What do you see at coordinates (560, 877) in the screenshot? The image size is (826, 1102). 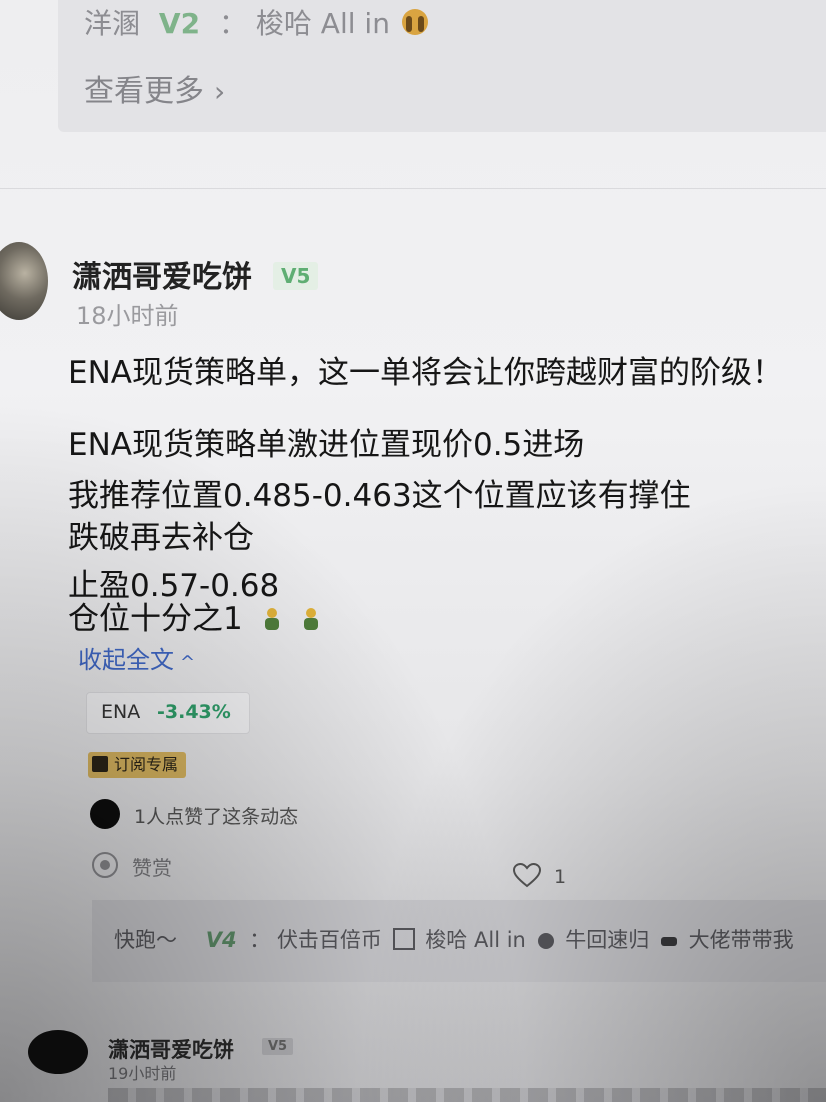 I see `like-count: 1` at bounding box center [560, 877].